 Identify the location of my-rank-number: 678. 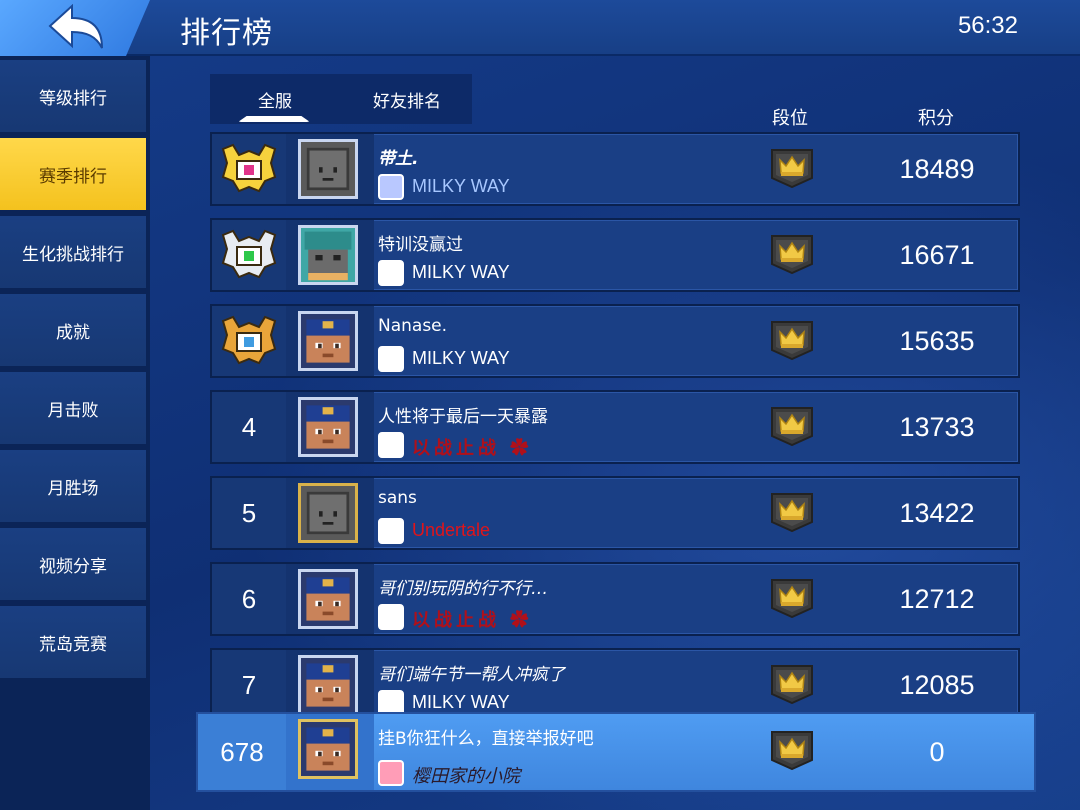
(242, 752).